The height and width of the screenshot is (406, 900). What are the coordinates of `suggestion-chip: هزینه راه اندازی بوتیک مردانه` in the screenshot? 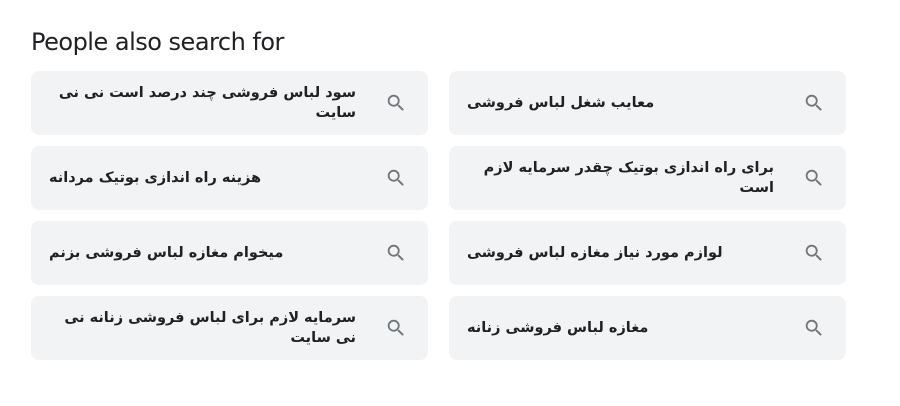 It's located at (229, 178).